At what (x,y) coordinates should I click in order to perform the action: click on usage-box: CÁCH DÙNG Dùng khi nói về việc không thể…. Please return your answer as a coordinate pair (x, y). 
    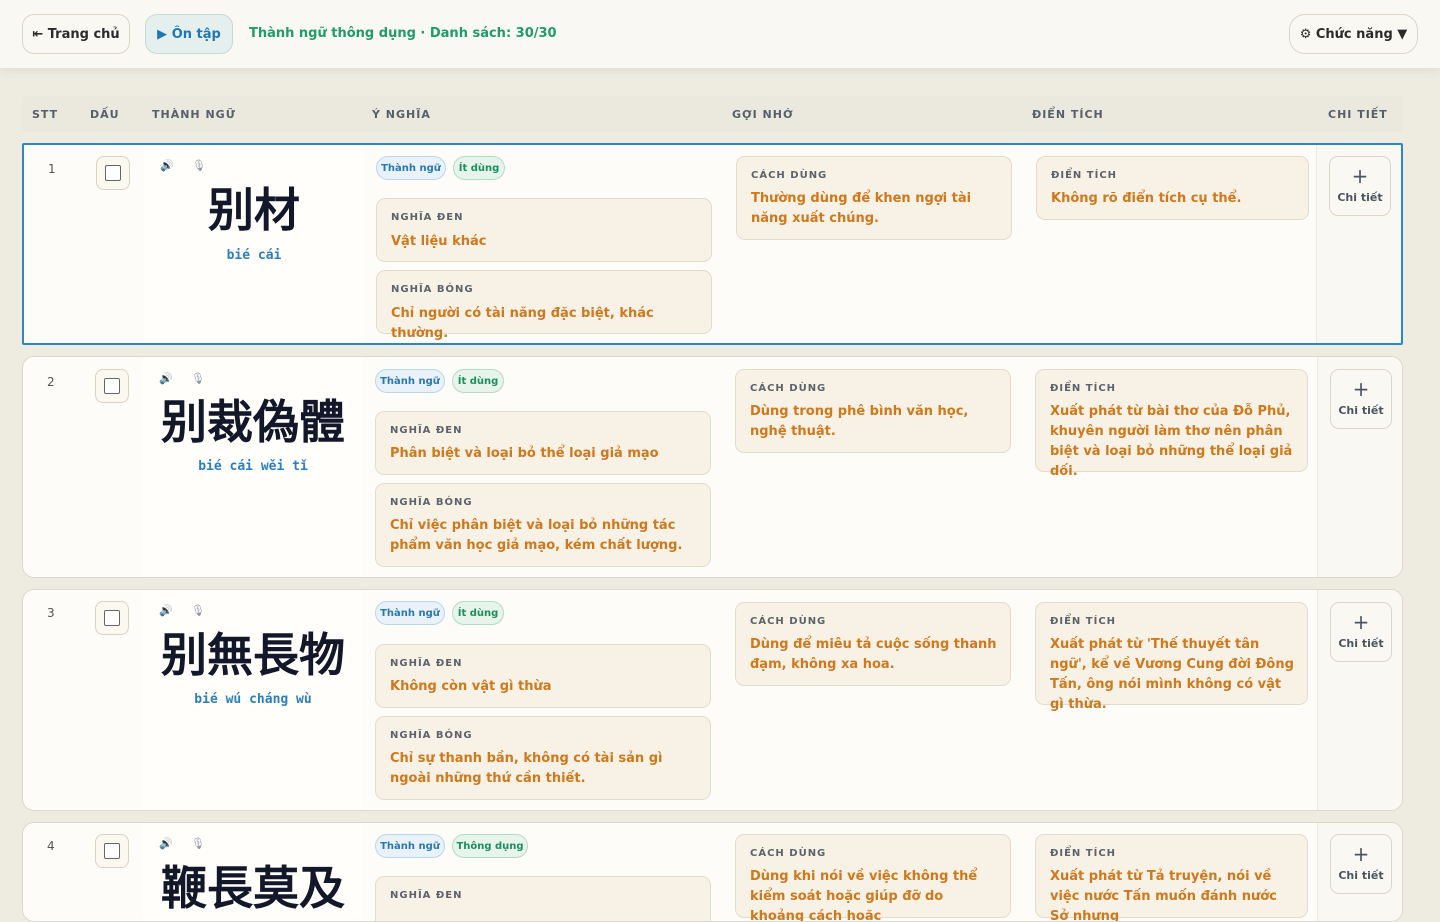
    Looking at the image, I should click on (873, 877).